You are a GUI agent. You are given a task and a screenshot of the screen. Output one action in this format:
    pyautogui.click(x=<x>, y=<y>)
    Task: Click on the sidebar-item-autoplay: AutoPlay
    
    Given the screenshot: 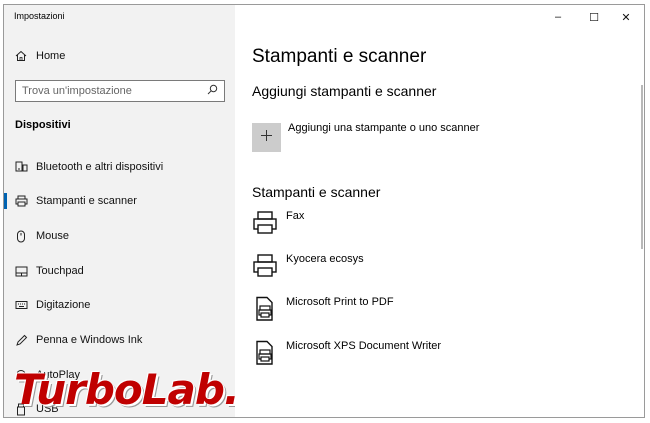 What is the action you would take?
    pyautogui.click(x=119, y=375)
    